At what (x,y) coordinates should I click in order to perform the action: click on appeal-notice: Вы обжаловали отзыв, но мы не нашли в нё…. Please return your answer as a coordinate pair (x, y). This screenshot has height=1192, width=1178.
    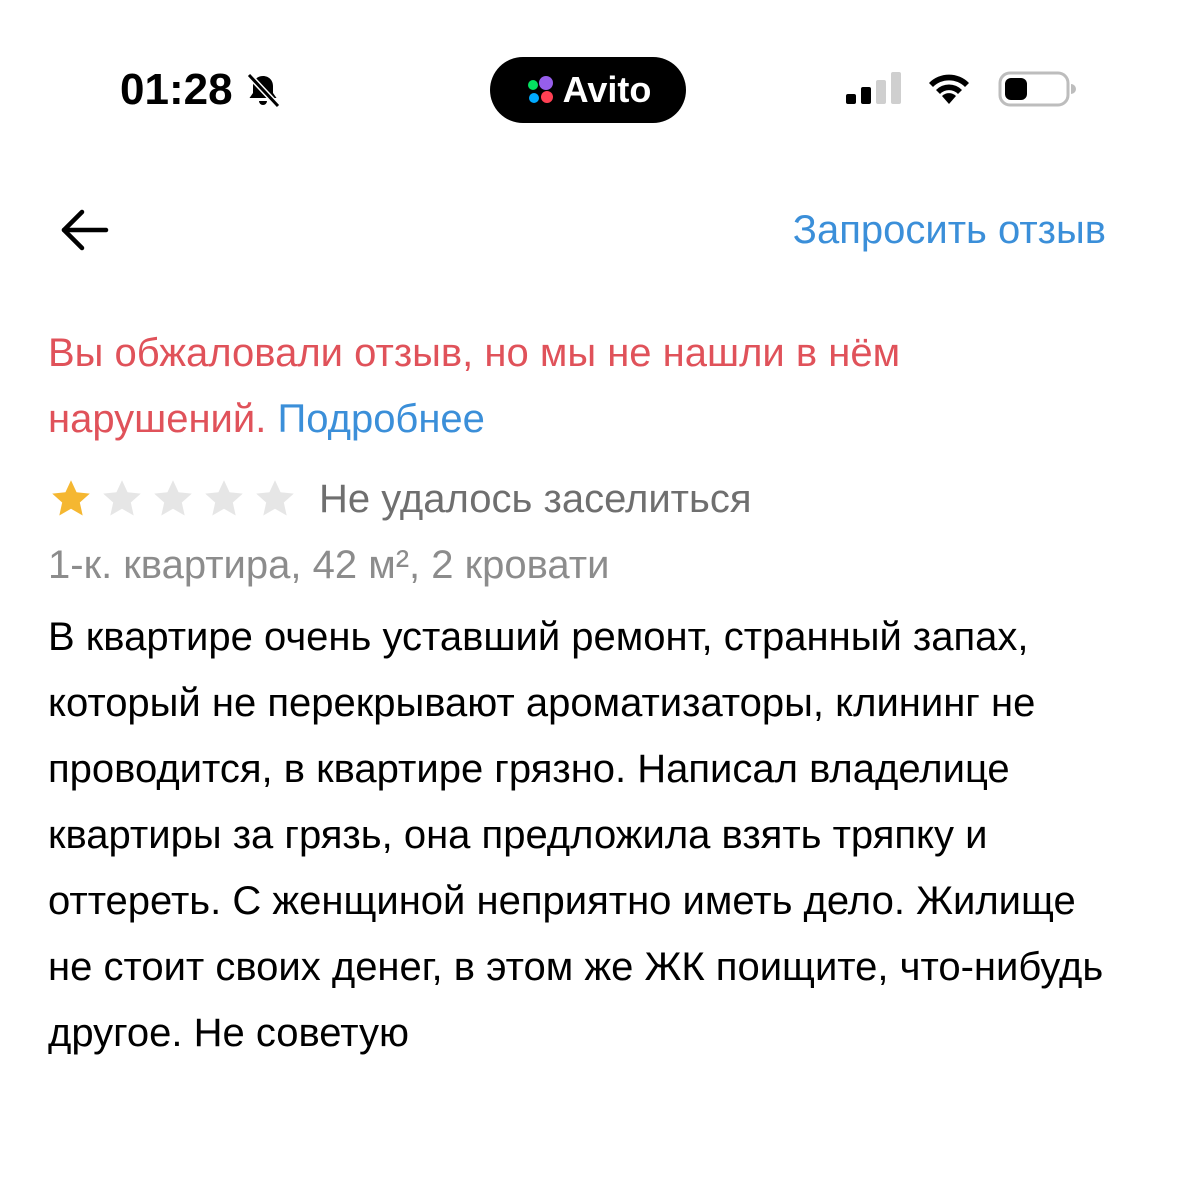
    Looking at the image, I should click on (583, 386).